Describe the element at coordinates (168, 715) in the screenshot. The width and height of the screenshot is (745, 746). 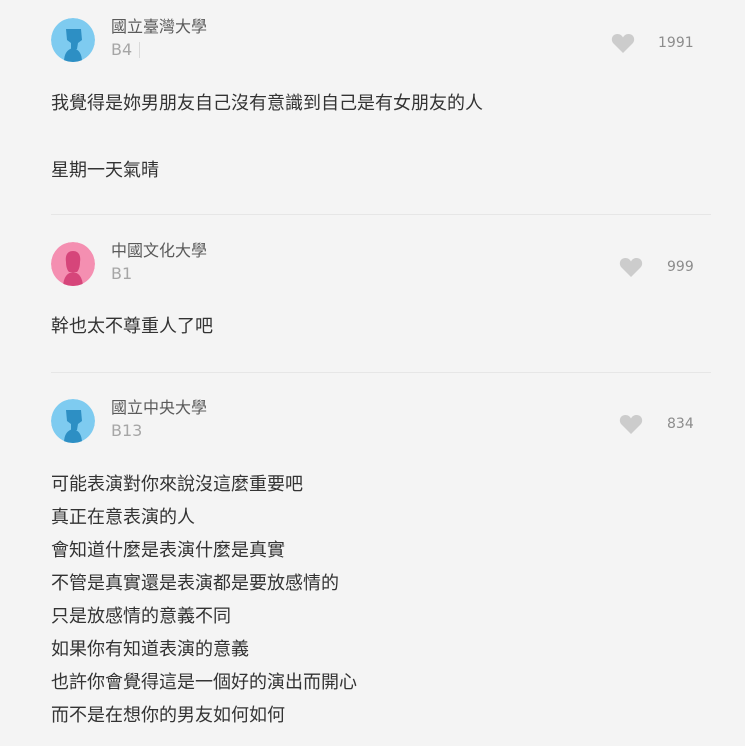
I see `comment-text-line: 而不是在想你的男友如何如何` at that location.